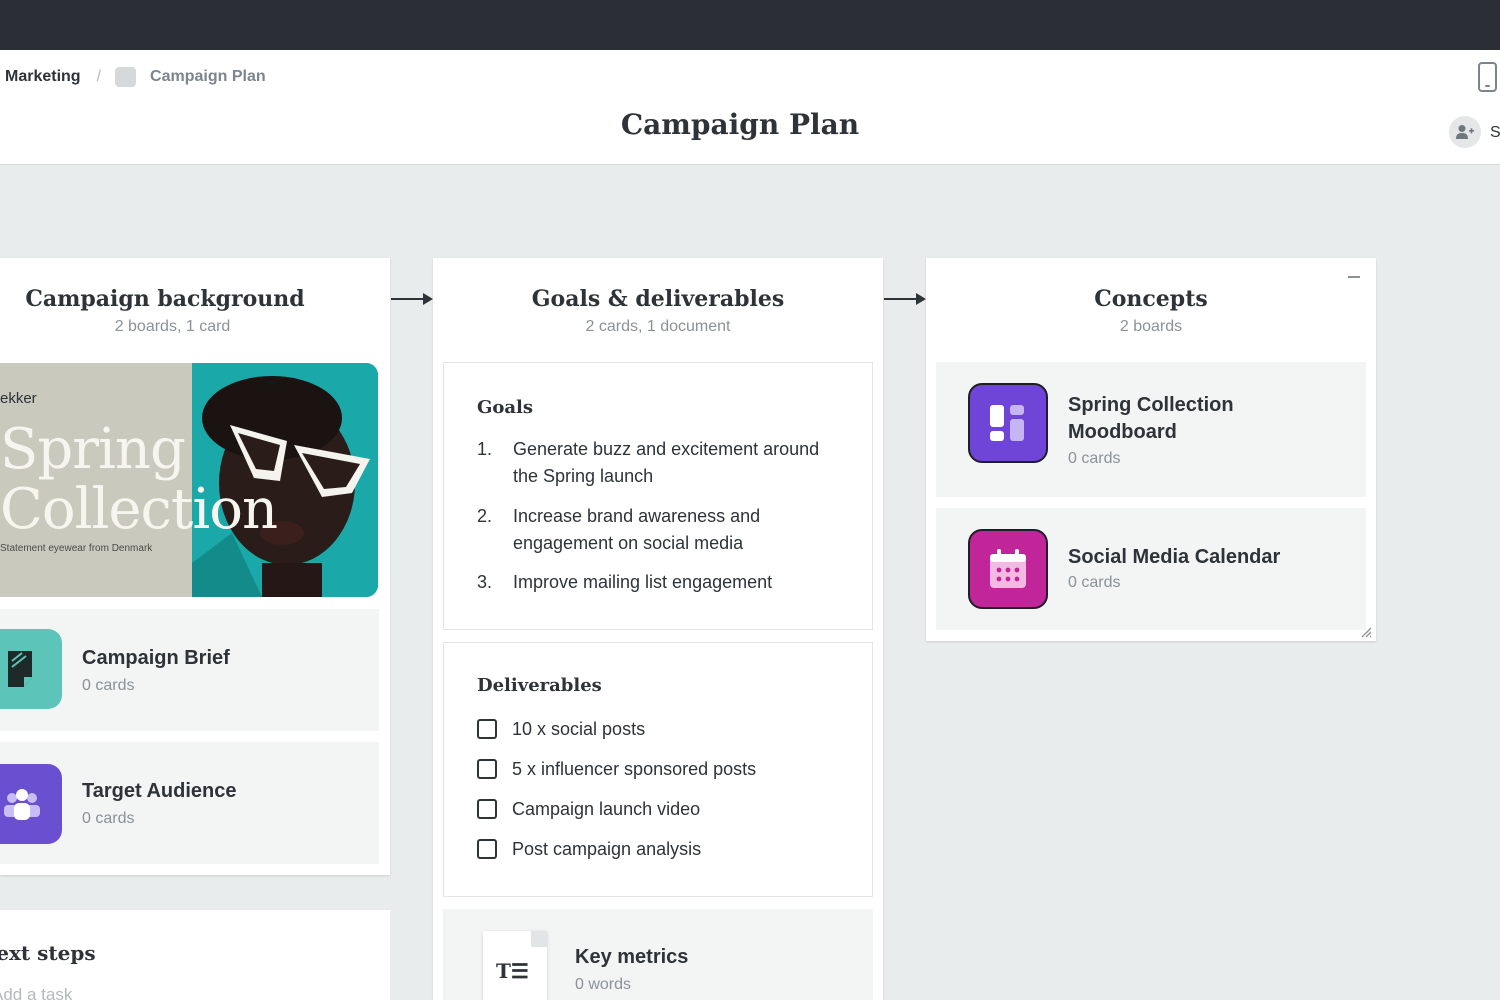  What do you see at coordinates (658, 299) in the screenshot?
I see `column-title: Goals & deliverables` at bounding box center [658, 299].